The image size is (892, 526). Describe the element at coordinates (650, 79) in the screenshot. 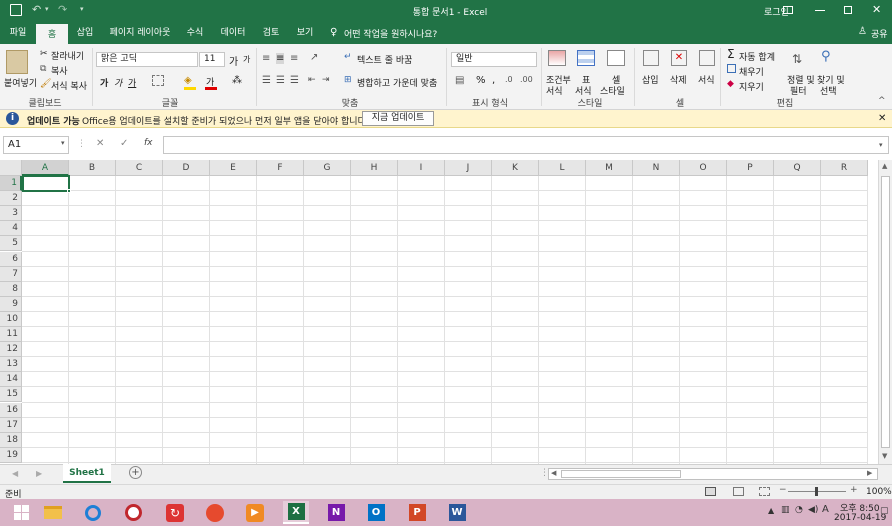

I see `insert-cells-button: 삽입` at that location.